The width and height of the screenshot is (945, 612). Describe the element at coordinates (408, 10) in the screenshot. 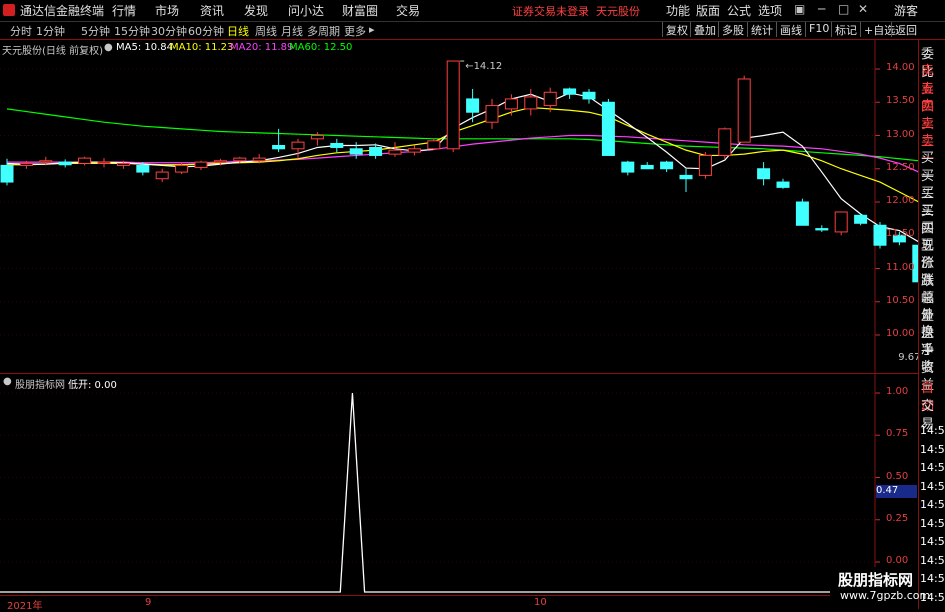

I see `menu-trade: 交易` at that location.